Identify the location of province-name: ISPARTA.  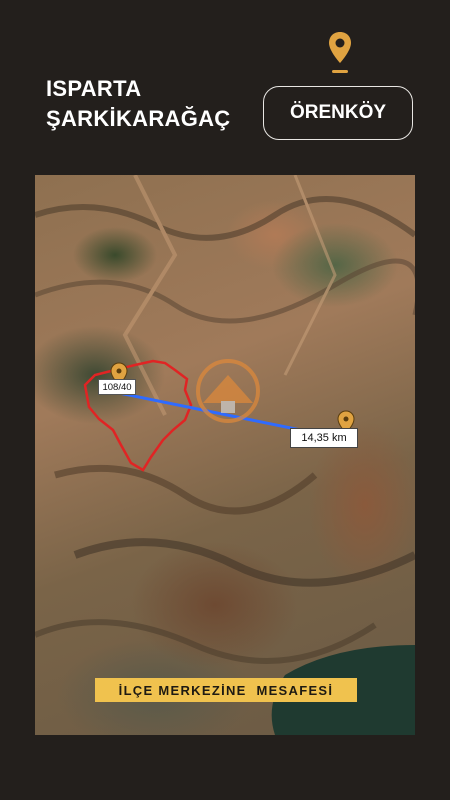
(94, 88).